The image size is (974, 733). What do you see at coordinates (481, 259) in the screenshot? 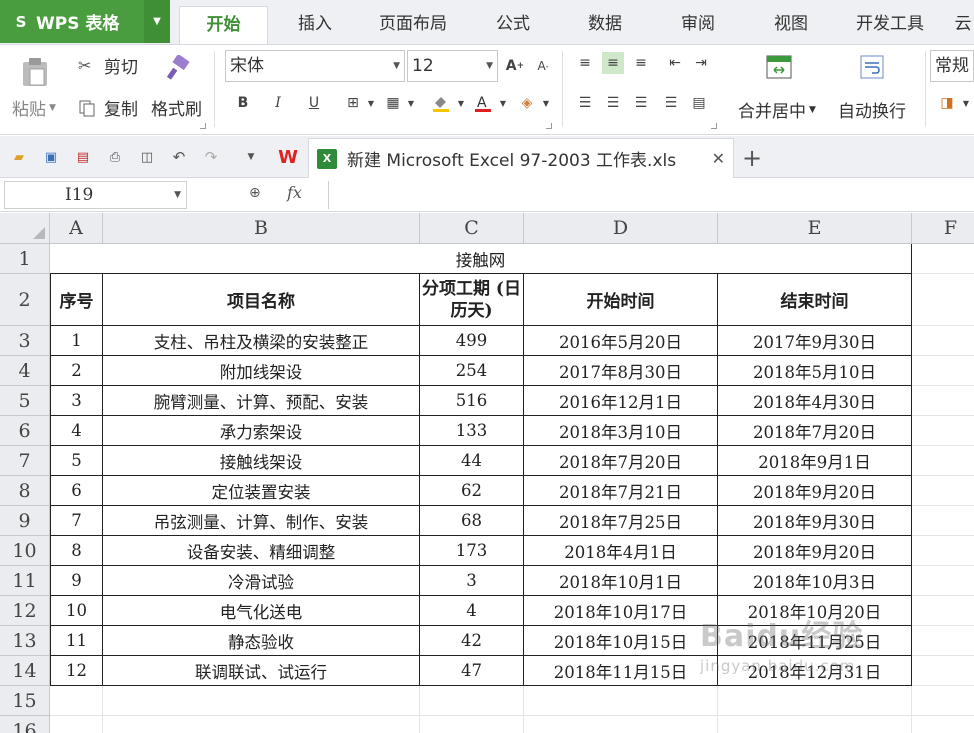
I see `table-title-cell: 接触网` at bounding box center [481, 259].